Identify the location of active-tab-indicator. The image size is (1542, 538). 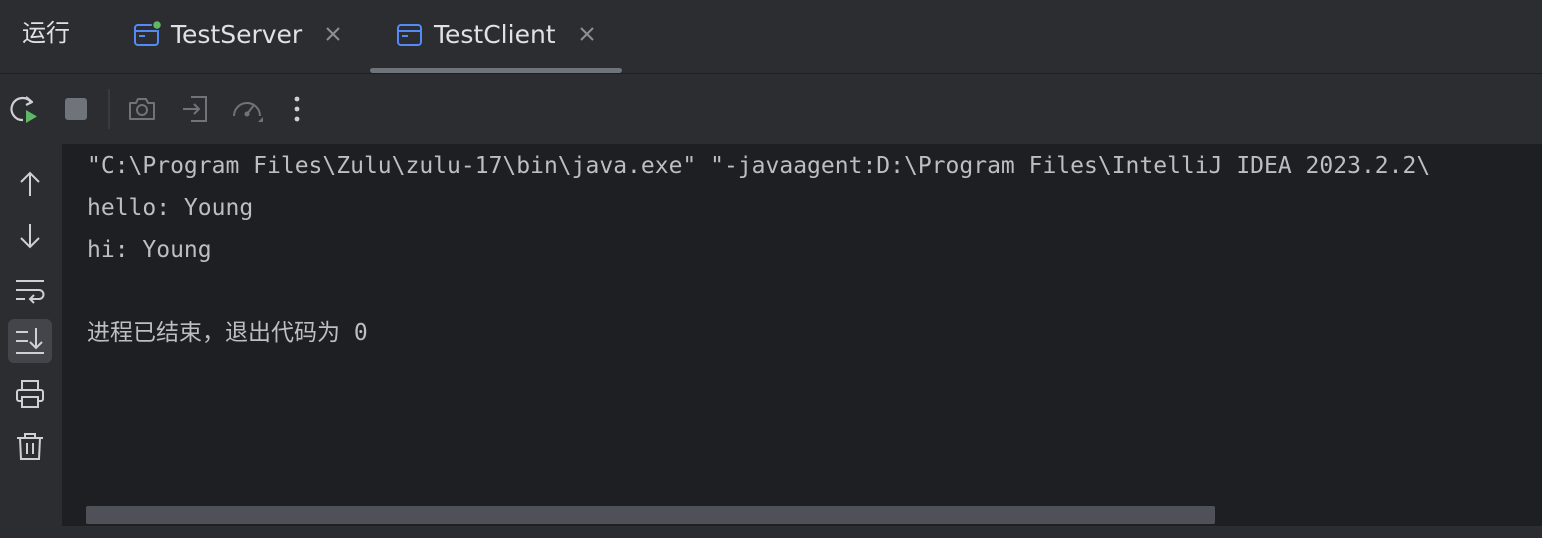
(496, 70).